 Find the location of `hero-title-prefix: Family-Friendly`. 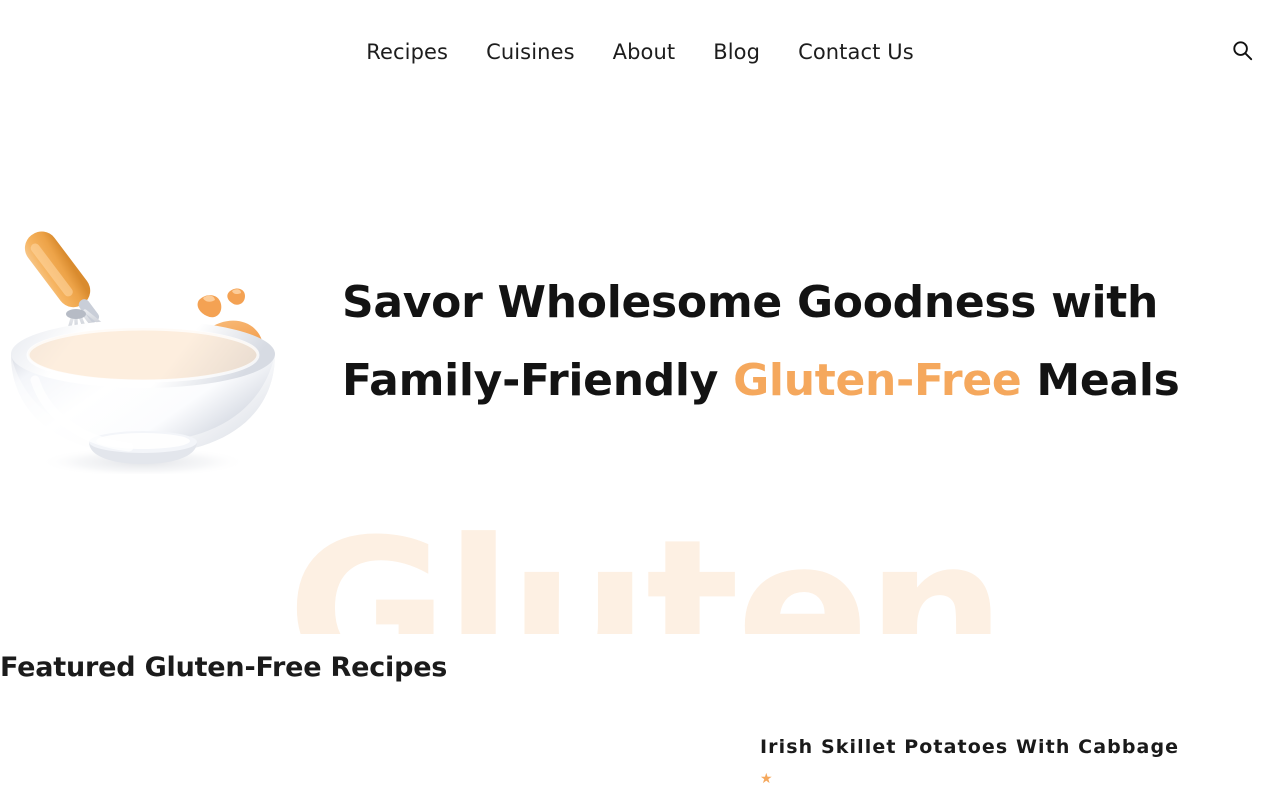

hero-title-prefix: Family-Friendly is located at coordinates (538, 380).